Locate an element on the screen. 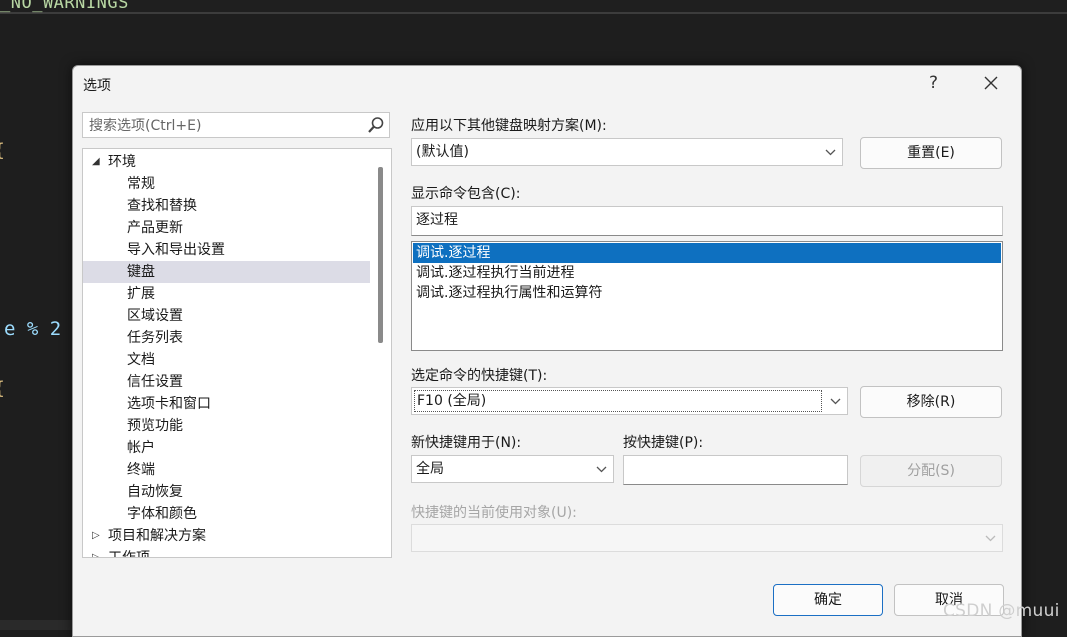  scroll-thumb is located at coordinates (380, 255).